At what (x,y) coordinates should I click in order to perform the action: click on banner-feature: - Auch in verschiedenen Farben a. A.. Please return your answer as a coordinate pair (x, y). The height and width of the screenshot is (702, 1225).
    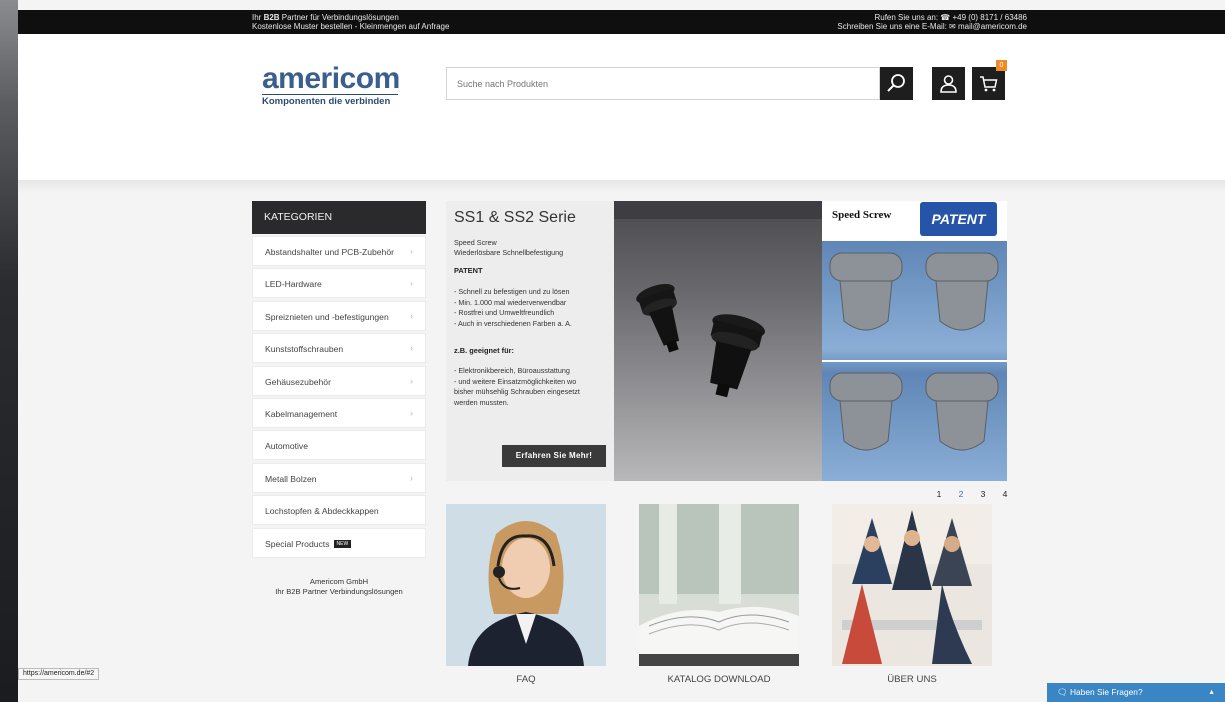
    Looking at the image, I should click on (513, 323).